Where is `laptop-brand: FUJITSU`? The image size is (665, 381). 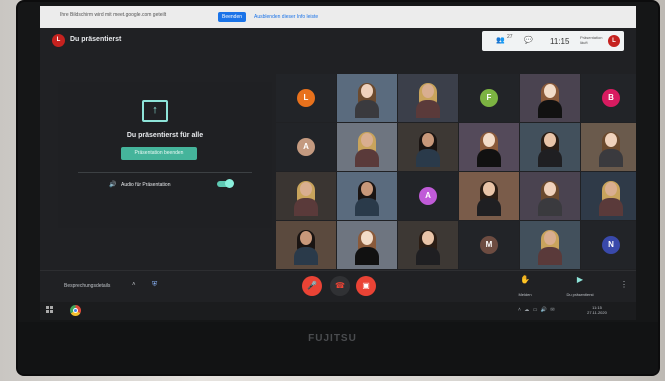
laptop-brand: FUJITSU is located at coordinates (332, 338).